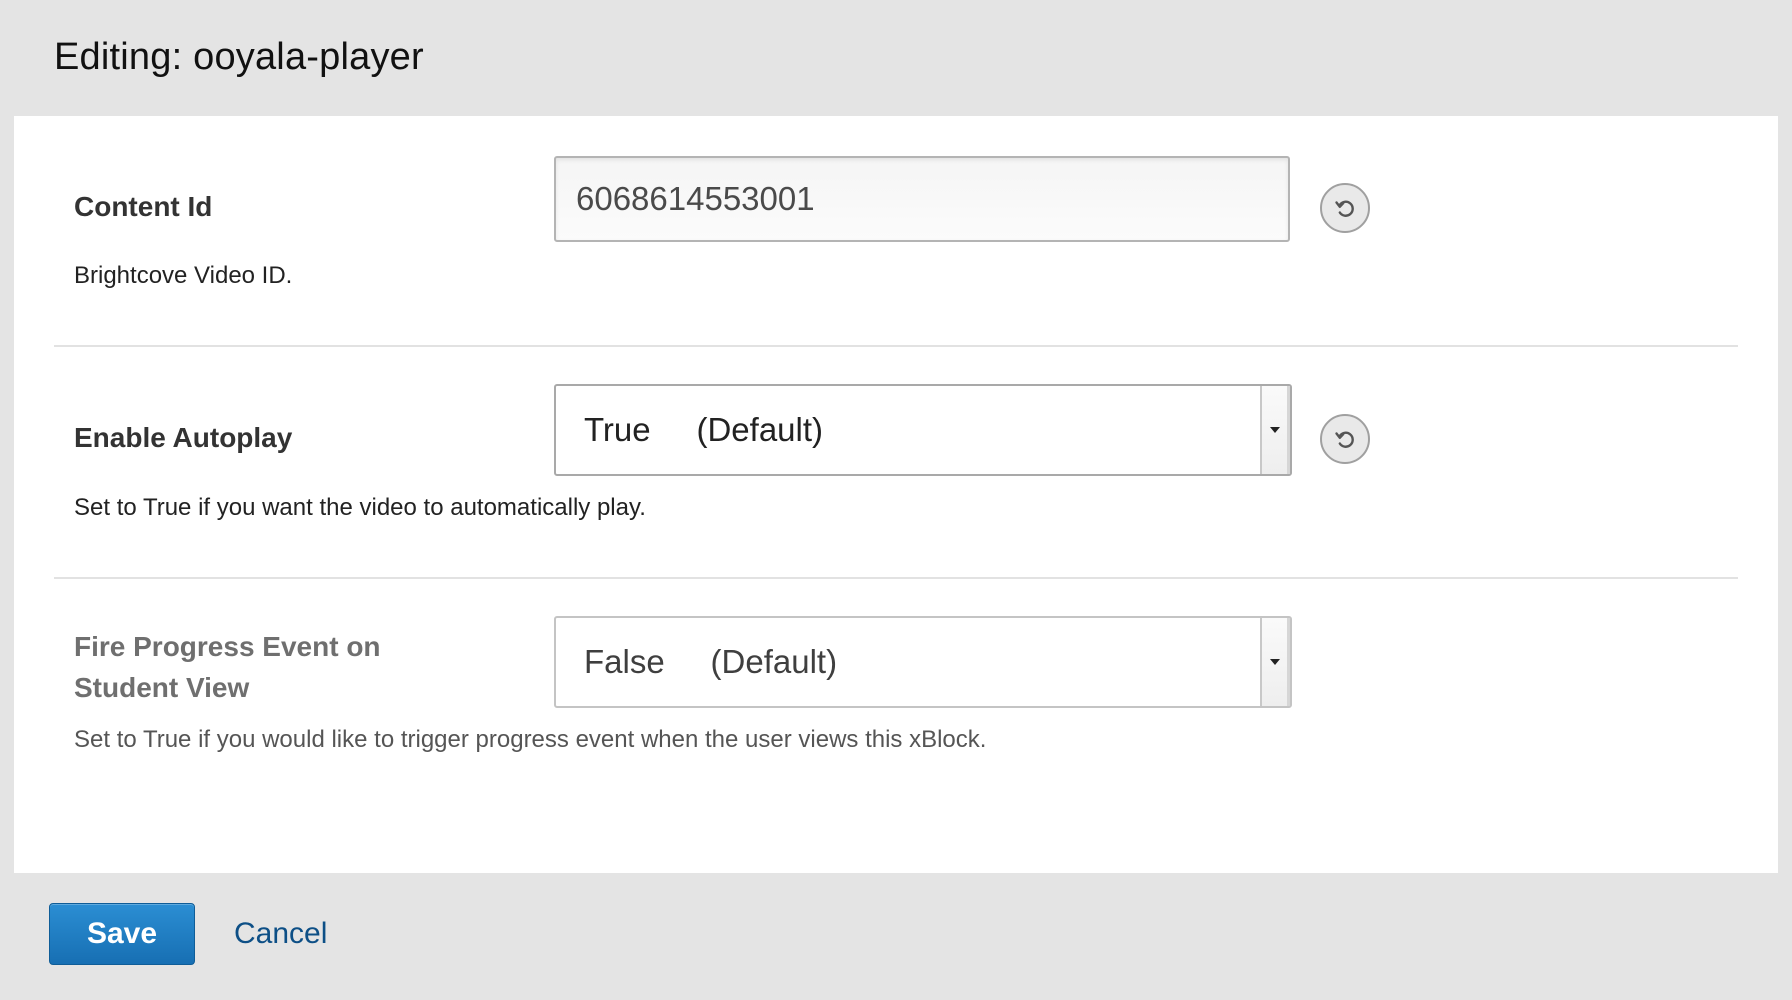  I want to click on content-id-label: Content Id, so click(143, 206).